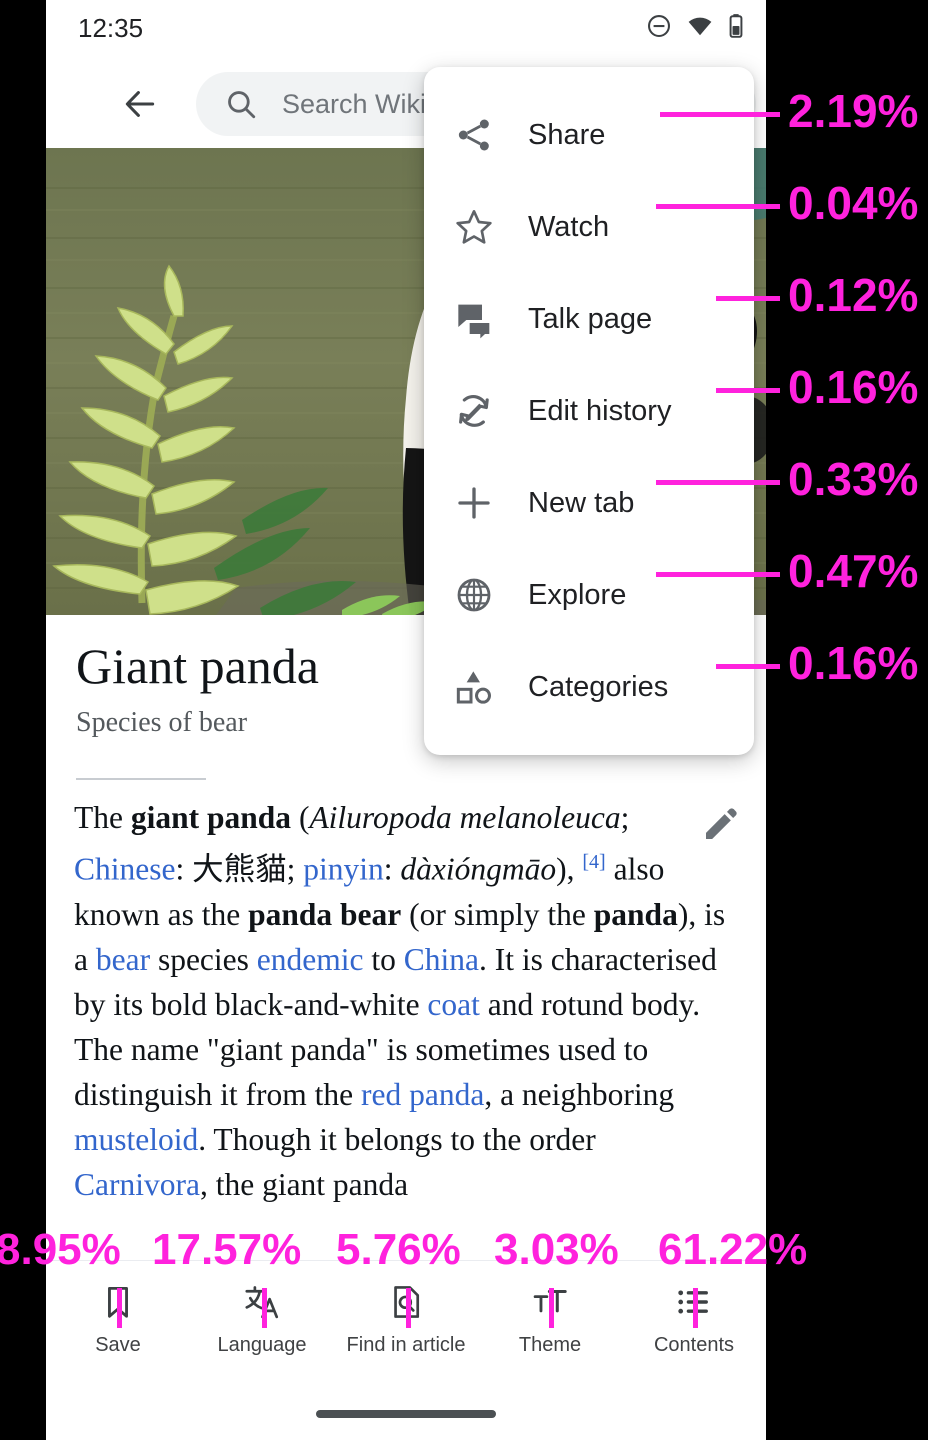  What do you see at coordinates (310, 959) in the screenshot?
I see `article-wikilink: endemic` at bounding box center [310, 959].